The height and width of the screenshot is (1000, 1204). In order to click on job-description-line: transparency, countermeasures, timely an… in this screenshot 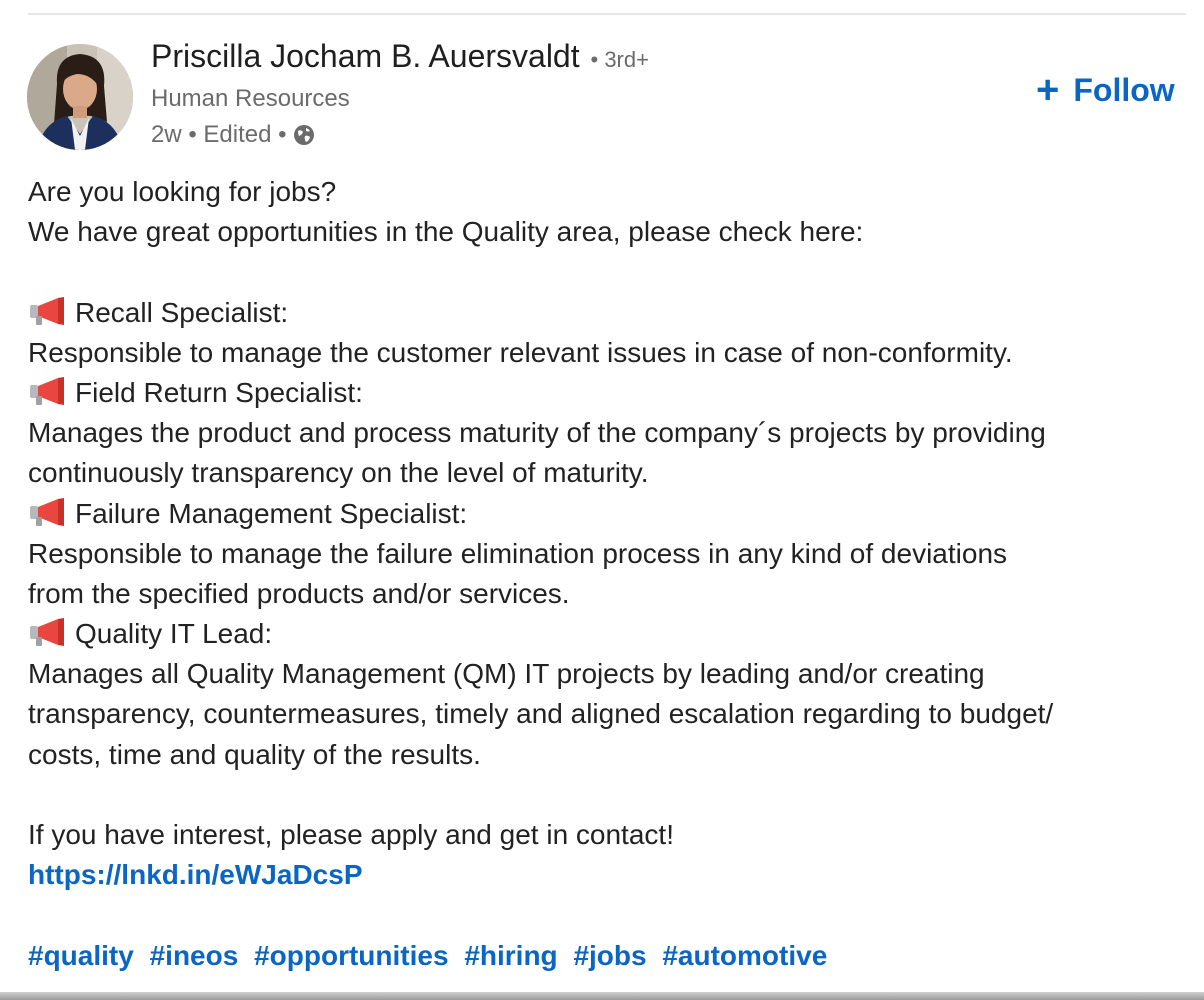, I will do `click(541, 714)`.